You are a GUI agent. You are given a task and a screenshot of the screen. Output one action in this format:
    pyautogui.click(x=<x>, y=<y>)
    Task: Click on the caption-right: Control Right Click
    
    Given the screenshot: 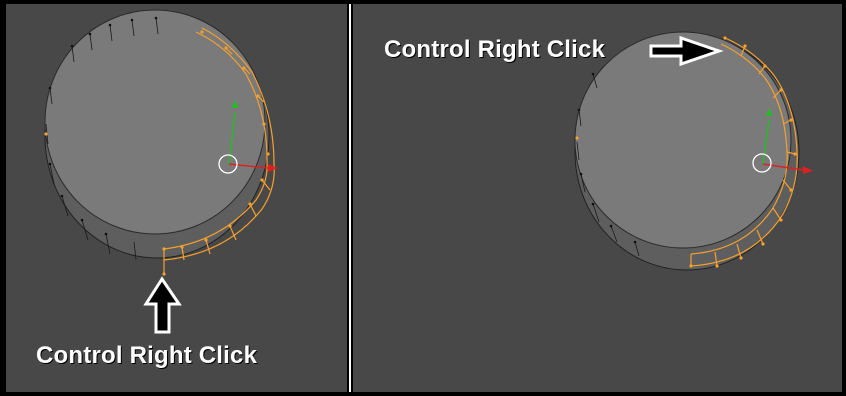 What is the action you would take?
    pyautogui.click(x=495, y=49)
    